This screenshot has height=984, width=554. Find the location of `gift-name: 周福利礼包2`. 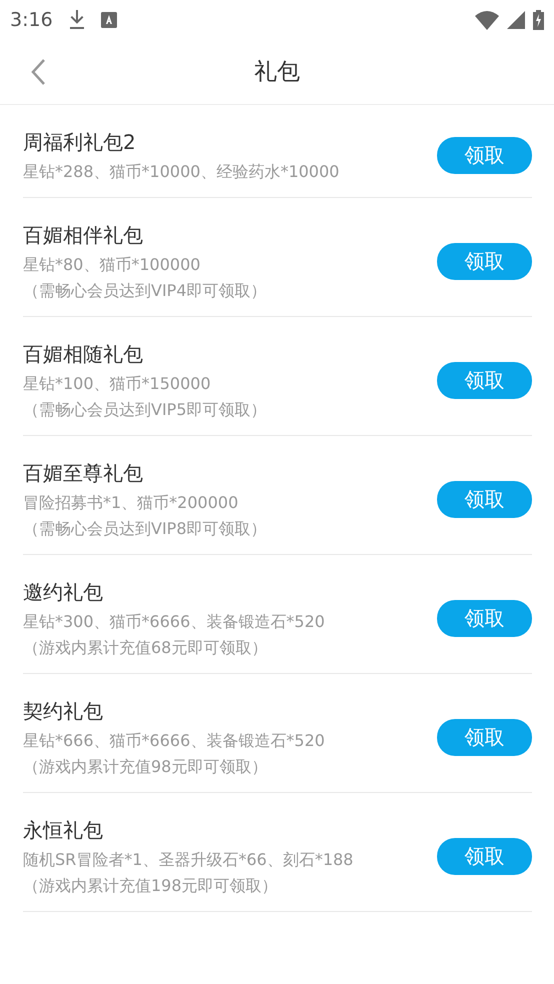

gift-name: 周福利礼包2 is located at coordinates (80, 142).